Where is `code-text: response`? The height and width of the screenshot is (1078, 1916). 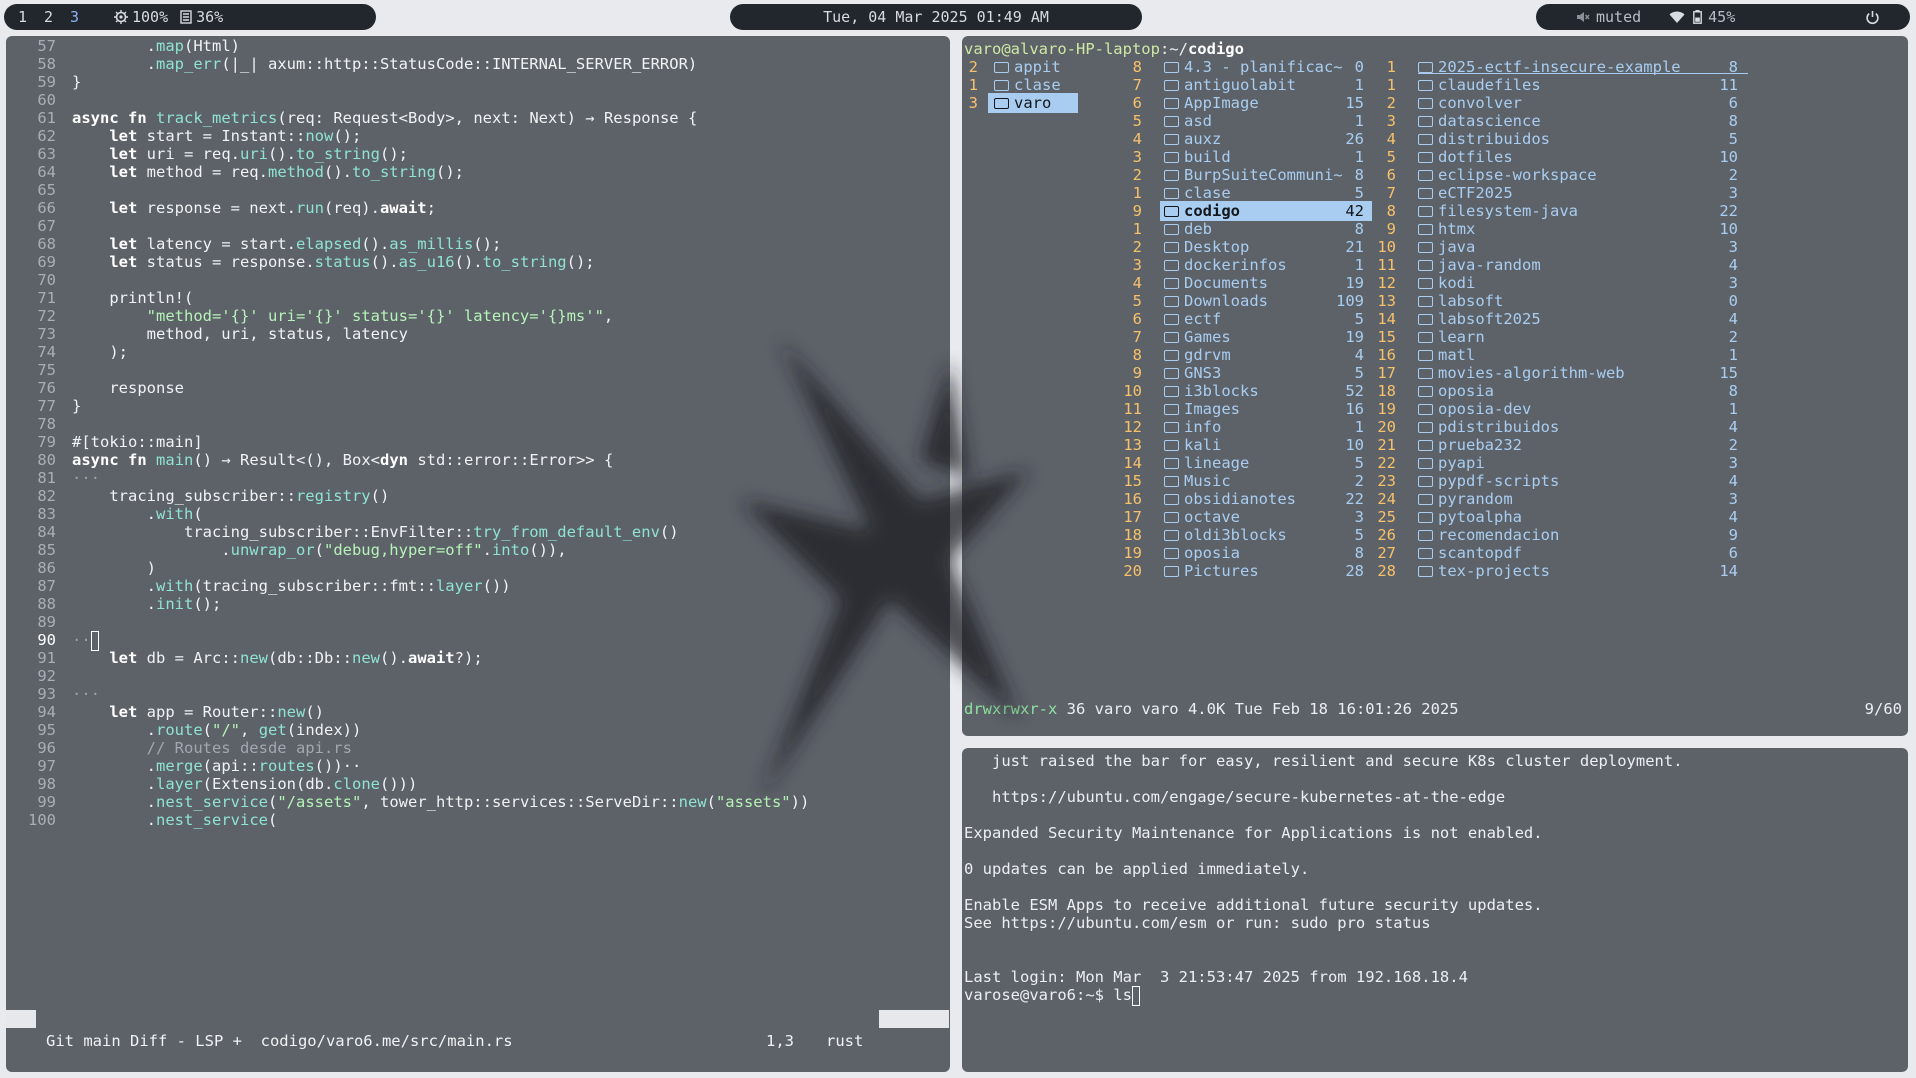 code-text: response is located at coordinates (128, 388).